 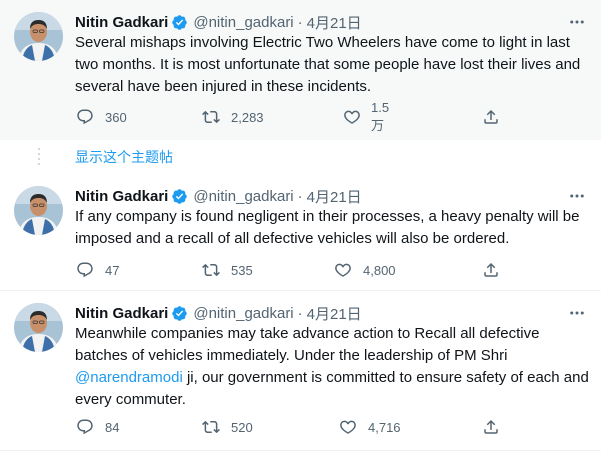 I want to click on like-button: 4,800, so click(x=364, y=270).